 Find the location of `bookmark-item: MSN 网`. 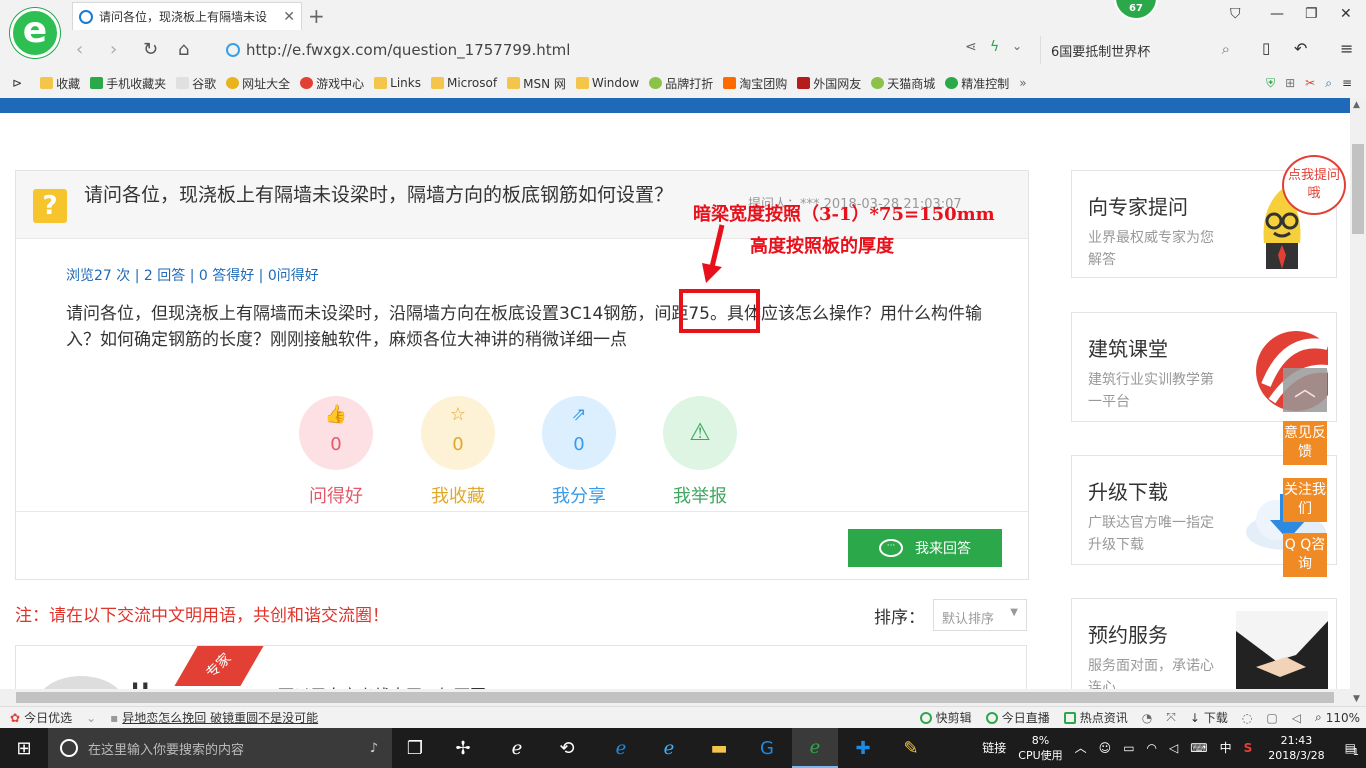

bookmark-item: MSN 网 is located at coordinates (536, 83).